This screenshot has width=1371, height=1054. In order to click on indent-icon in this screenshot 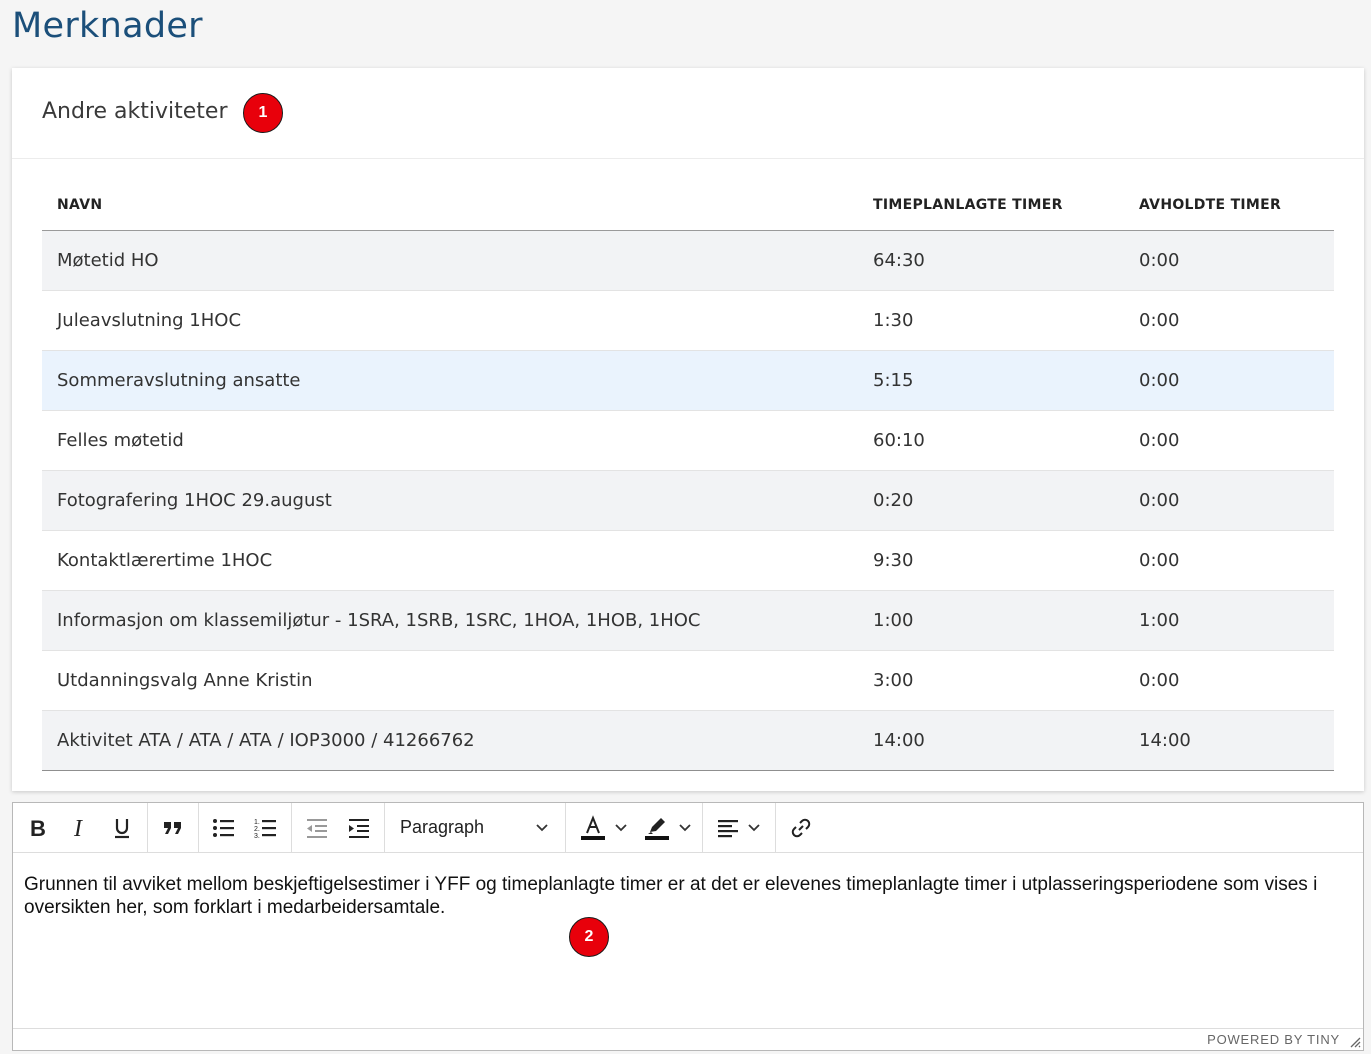, I will do `click(359, 828)`.